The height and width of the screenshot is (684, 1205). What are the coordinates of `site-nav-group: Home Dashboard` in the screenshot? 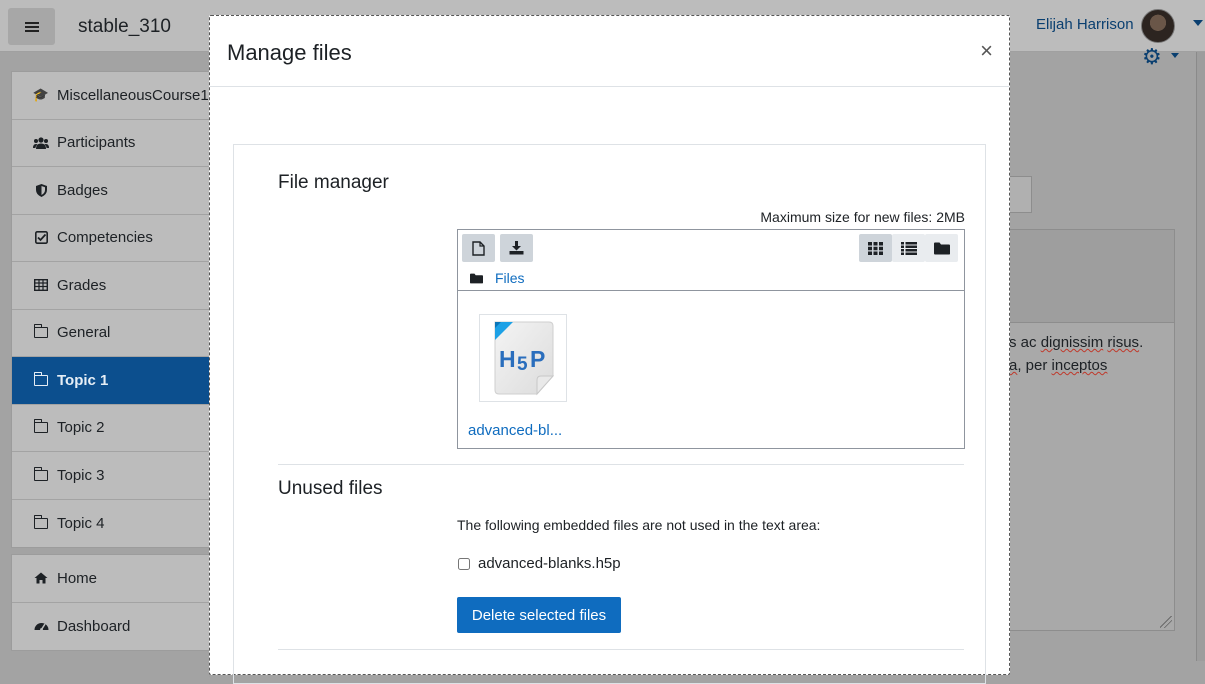 It's located at (111, 602).